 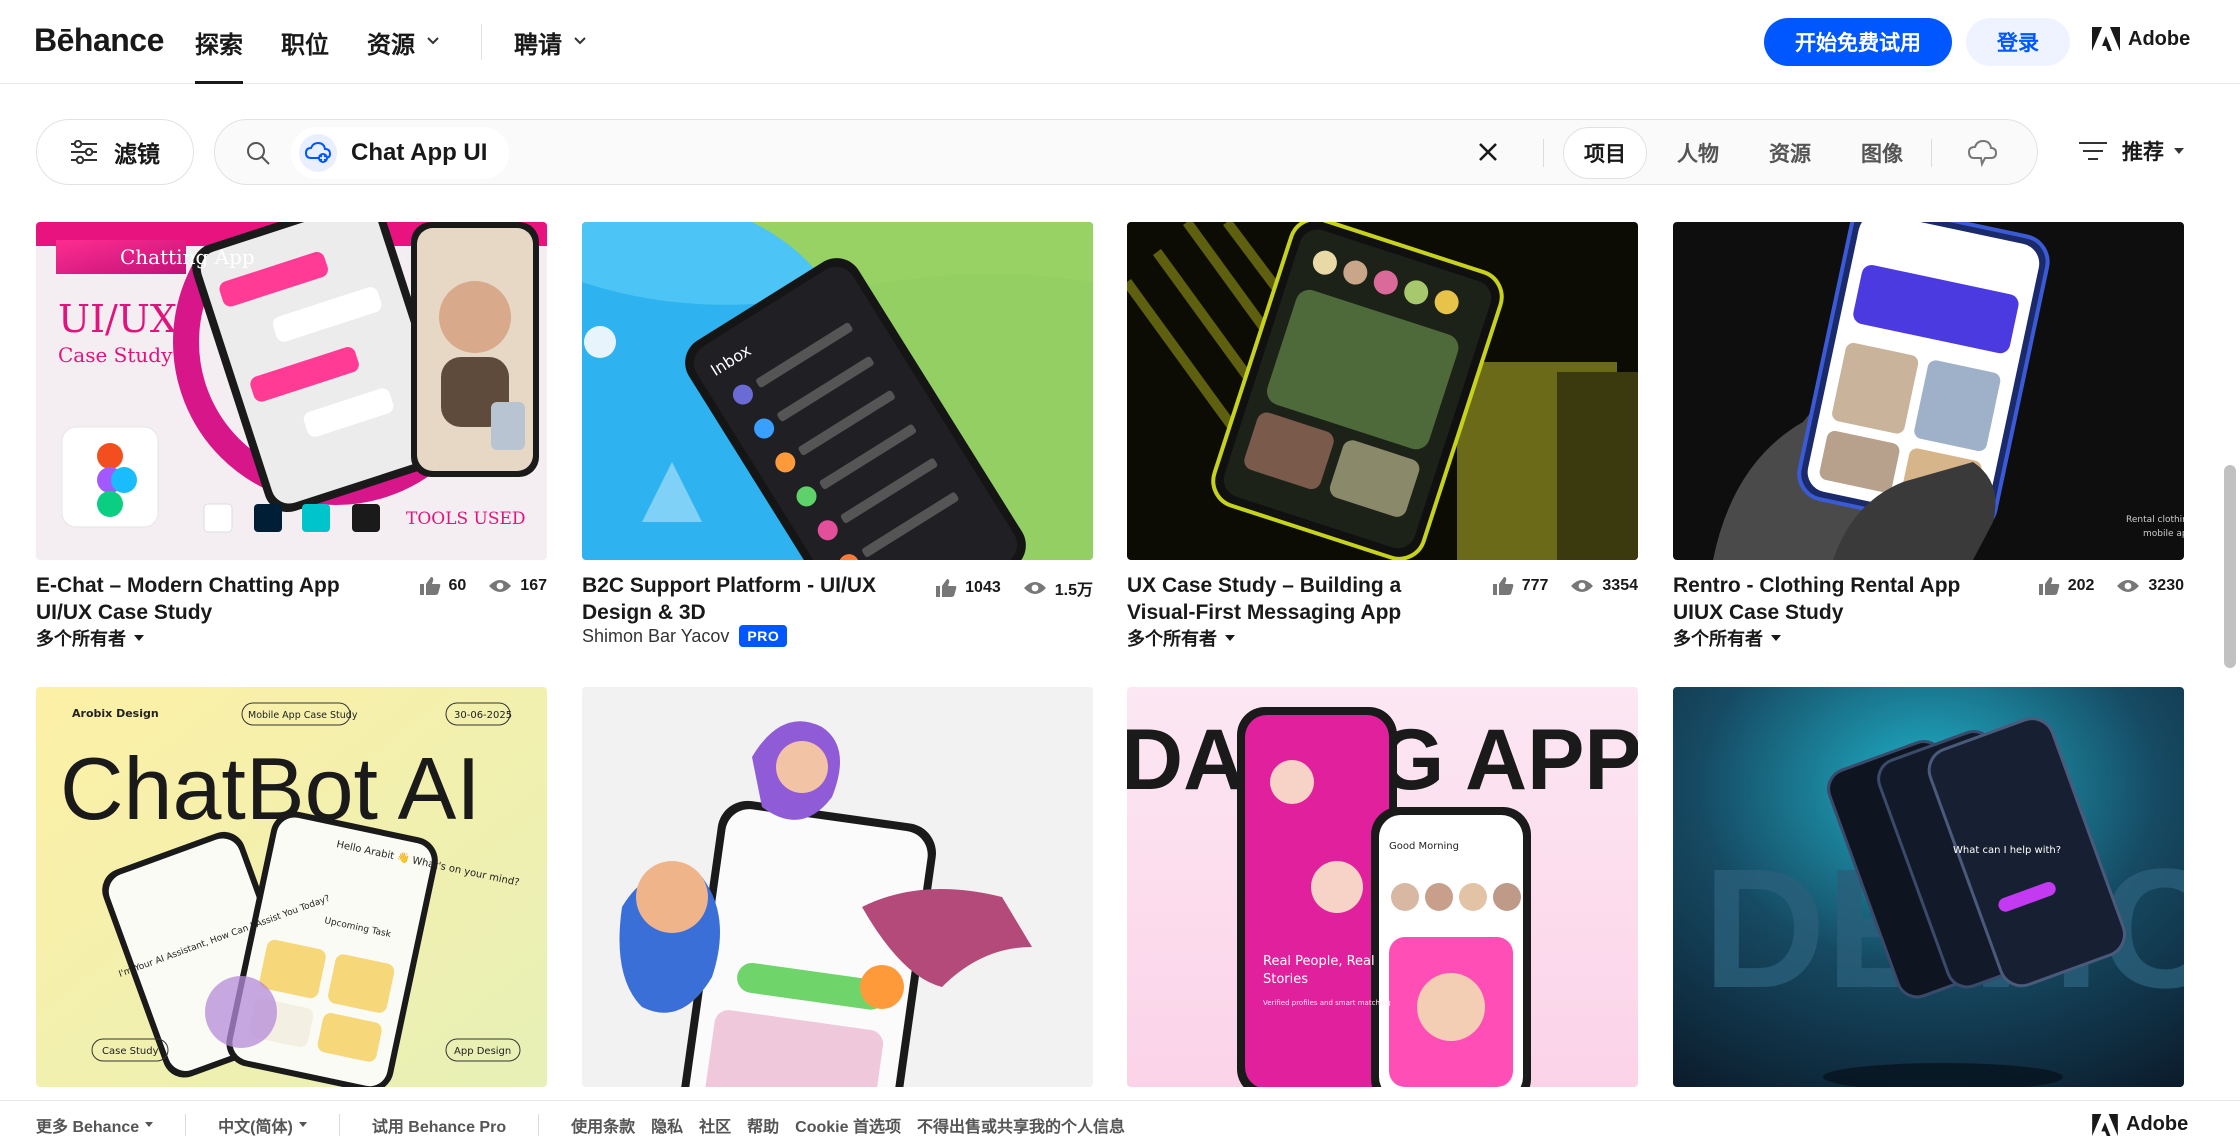 What do you see at coordinates (391, 45) in the screenshot?
I see `nav-assets-label: 资源` at bounding box center [391, 45].